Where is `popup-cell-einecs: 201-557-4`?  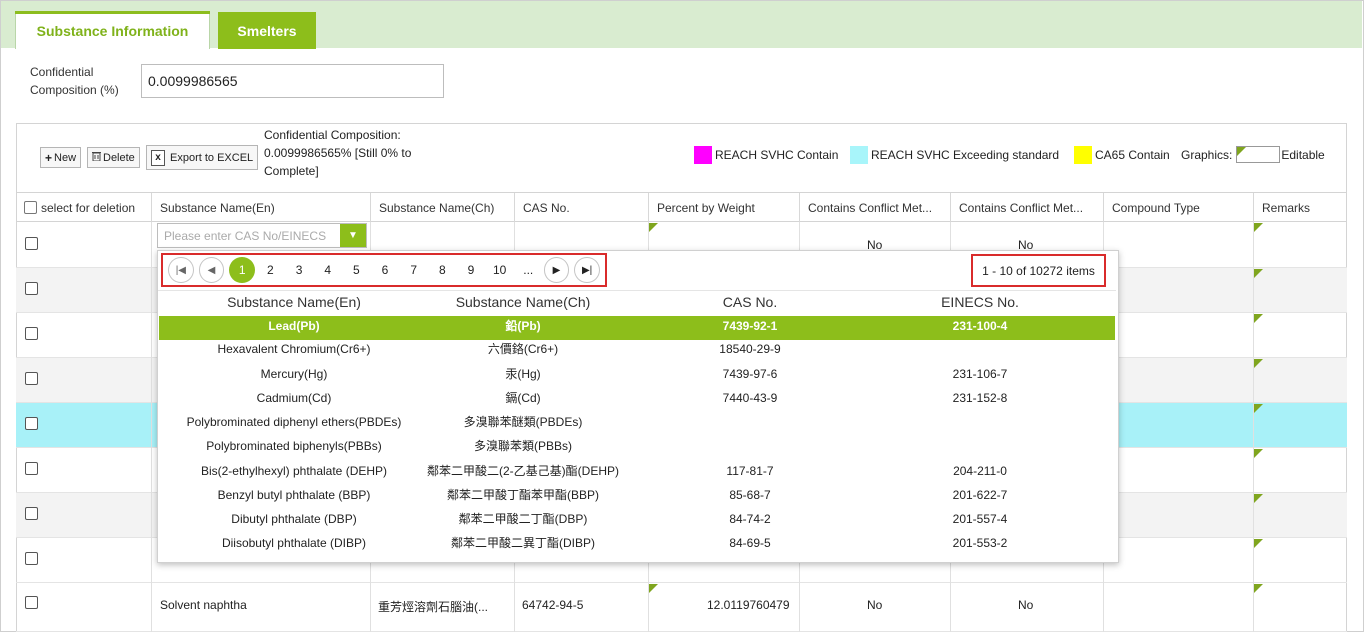
popup-cell-einecs: 201-557-4 is located at coordinates (980, 519).